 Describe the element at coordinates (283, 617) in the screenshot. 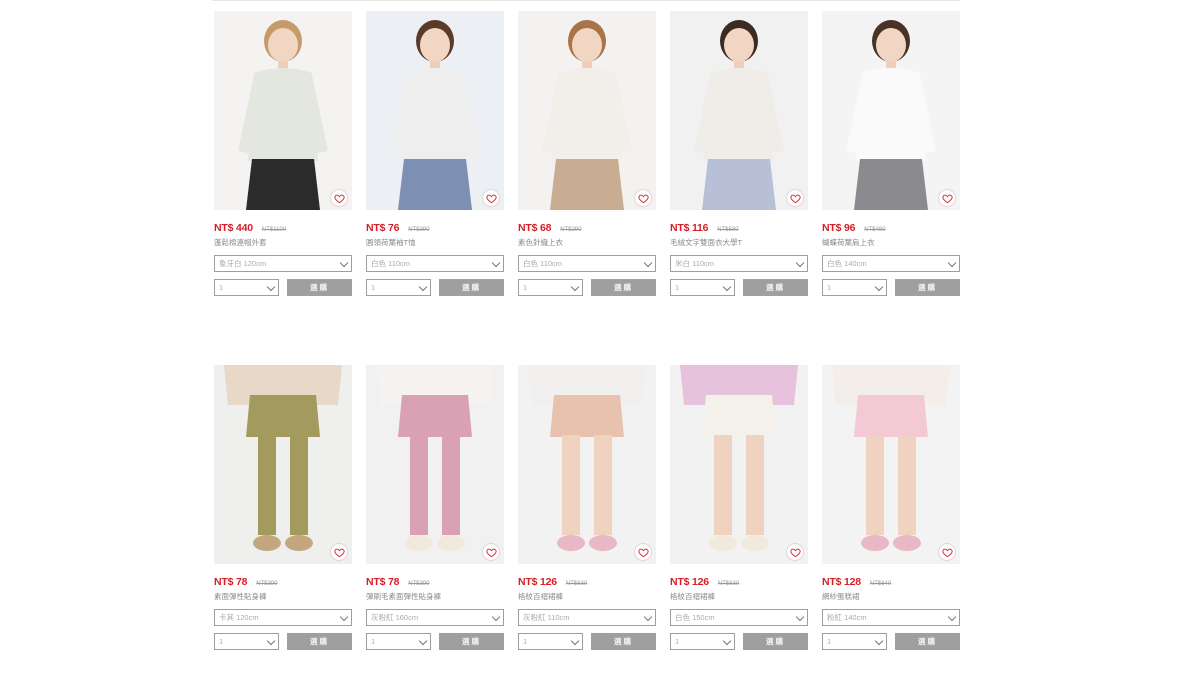

I see `color-size-select: 卡其 120cm` at that location.